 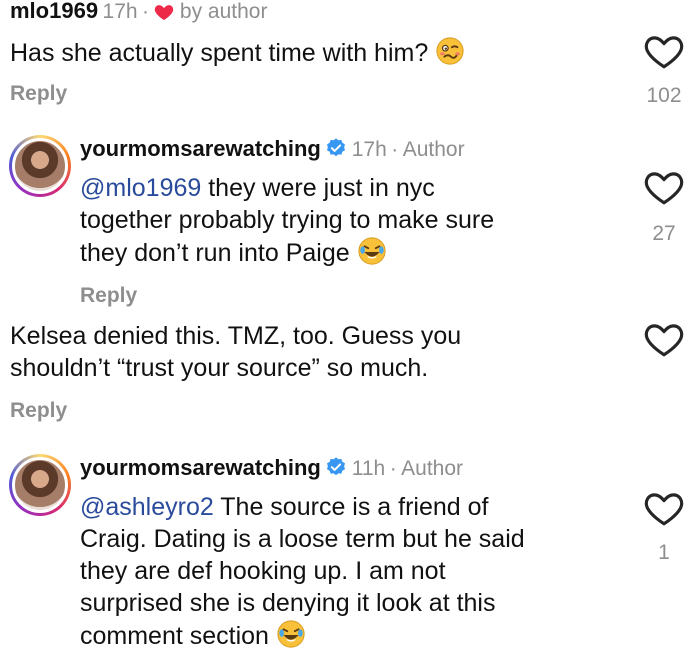 What do you see at coordinates (664, 552) in the screenshot?
I see `like-count: 1` at bounding box center [664, 552].